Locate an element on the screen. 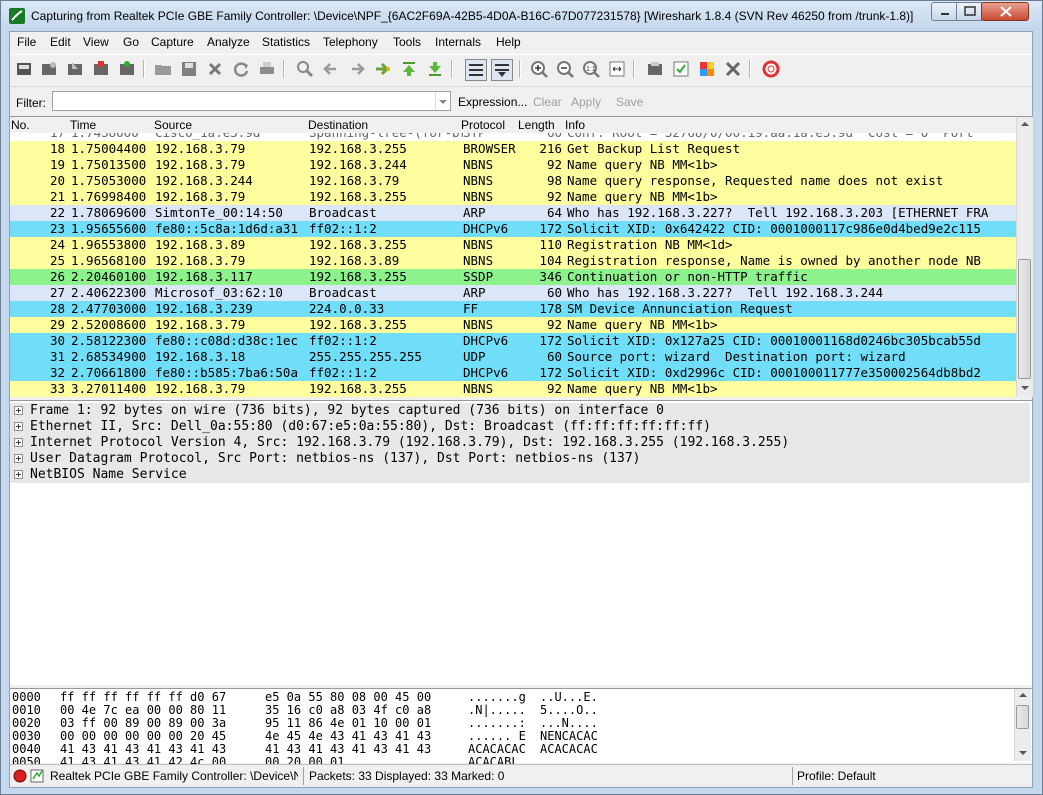 The width and height of the screenshot is (1043, 795). packet-cell-time: 1.96568100 is located at coordinates (109, 260).